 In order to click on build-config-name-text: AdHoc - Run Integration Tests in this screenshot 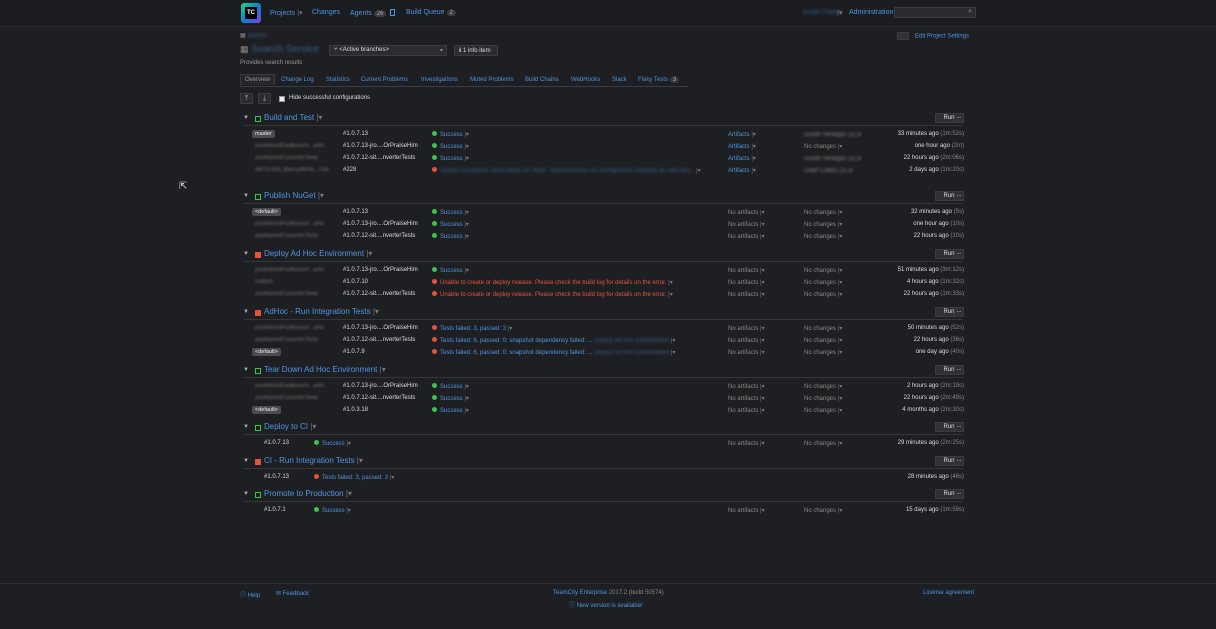, I will do `click(317, 311)`.